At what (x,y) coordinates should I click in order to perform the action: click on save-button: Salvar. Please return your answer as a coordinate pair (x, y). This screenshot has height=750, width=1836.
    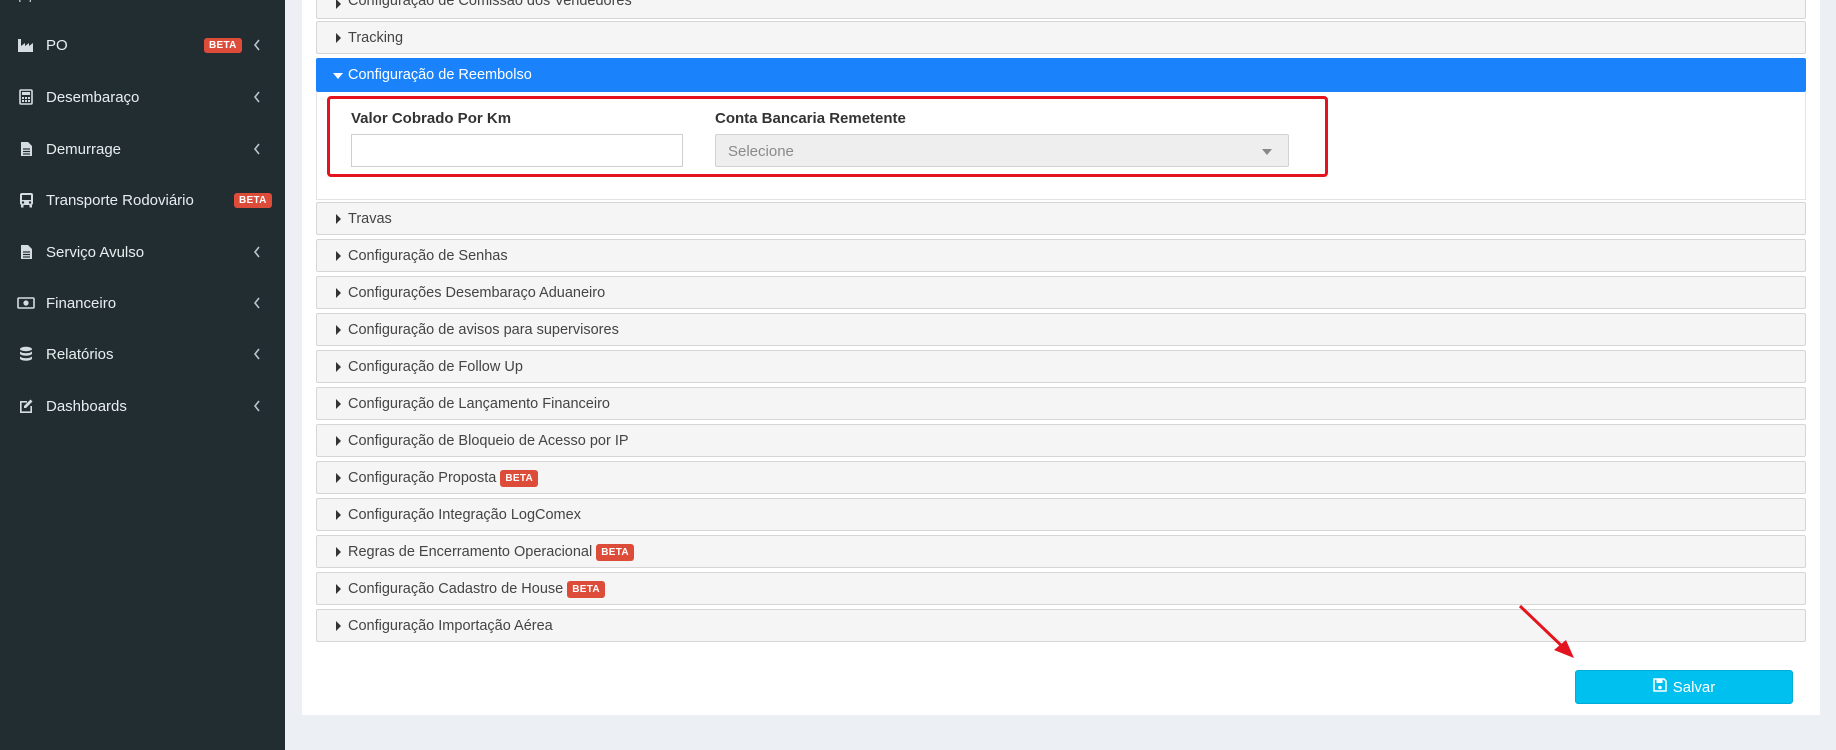
    Looking at the image, I should click on (1684, 687).